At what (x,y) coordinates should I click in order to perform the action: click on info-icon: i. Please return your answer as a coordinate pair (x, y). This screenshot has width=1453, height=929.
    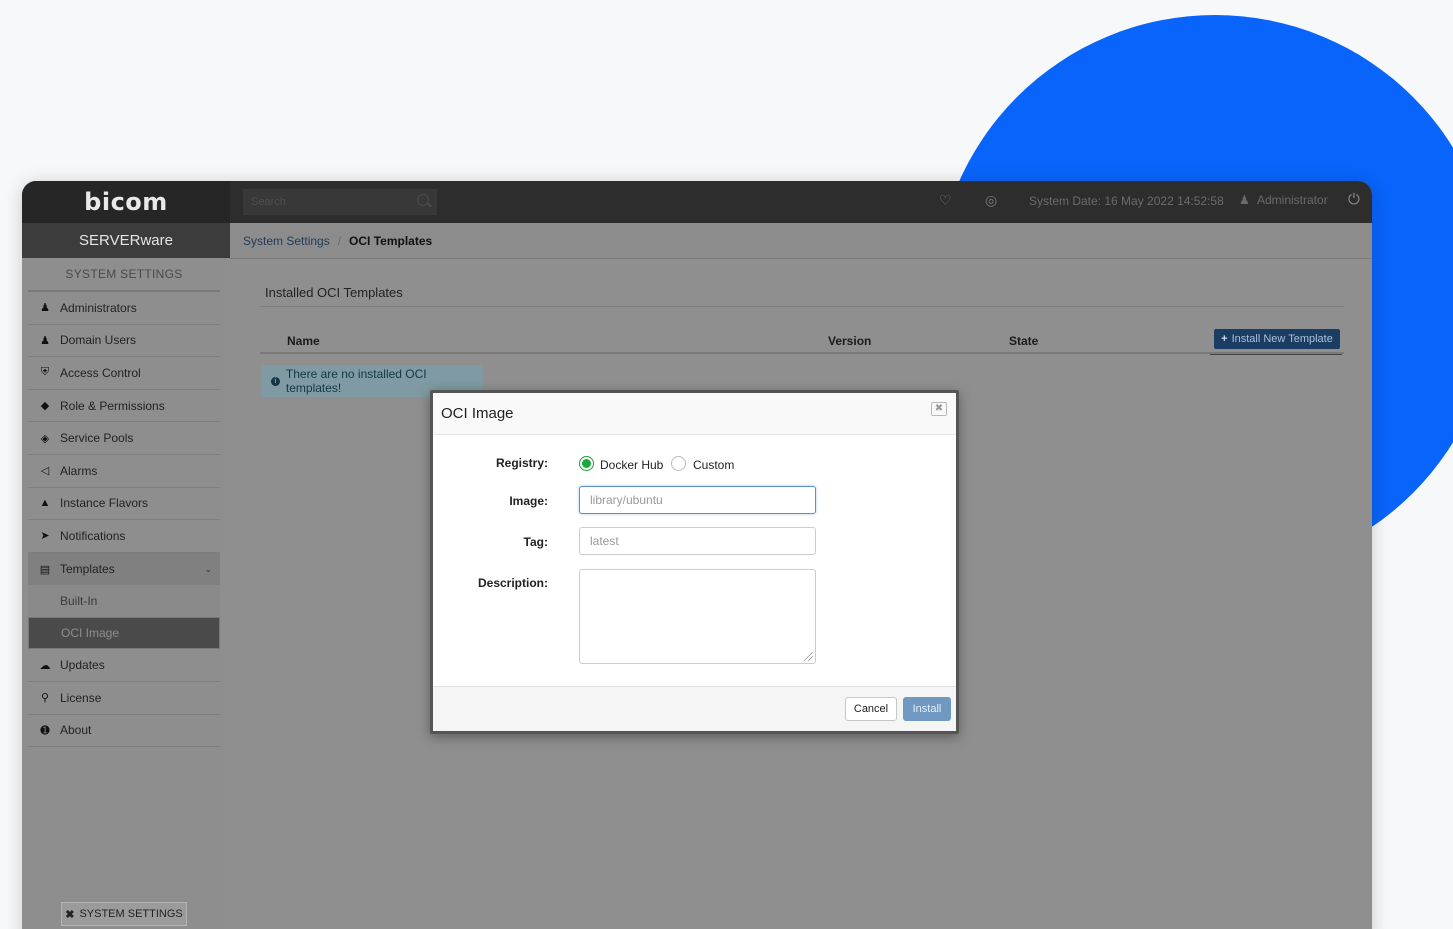
    Looking at the image, I should click on (275, 381).